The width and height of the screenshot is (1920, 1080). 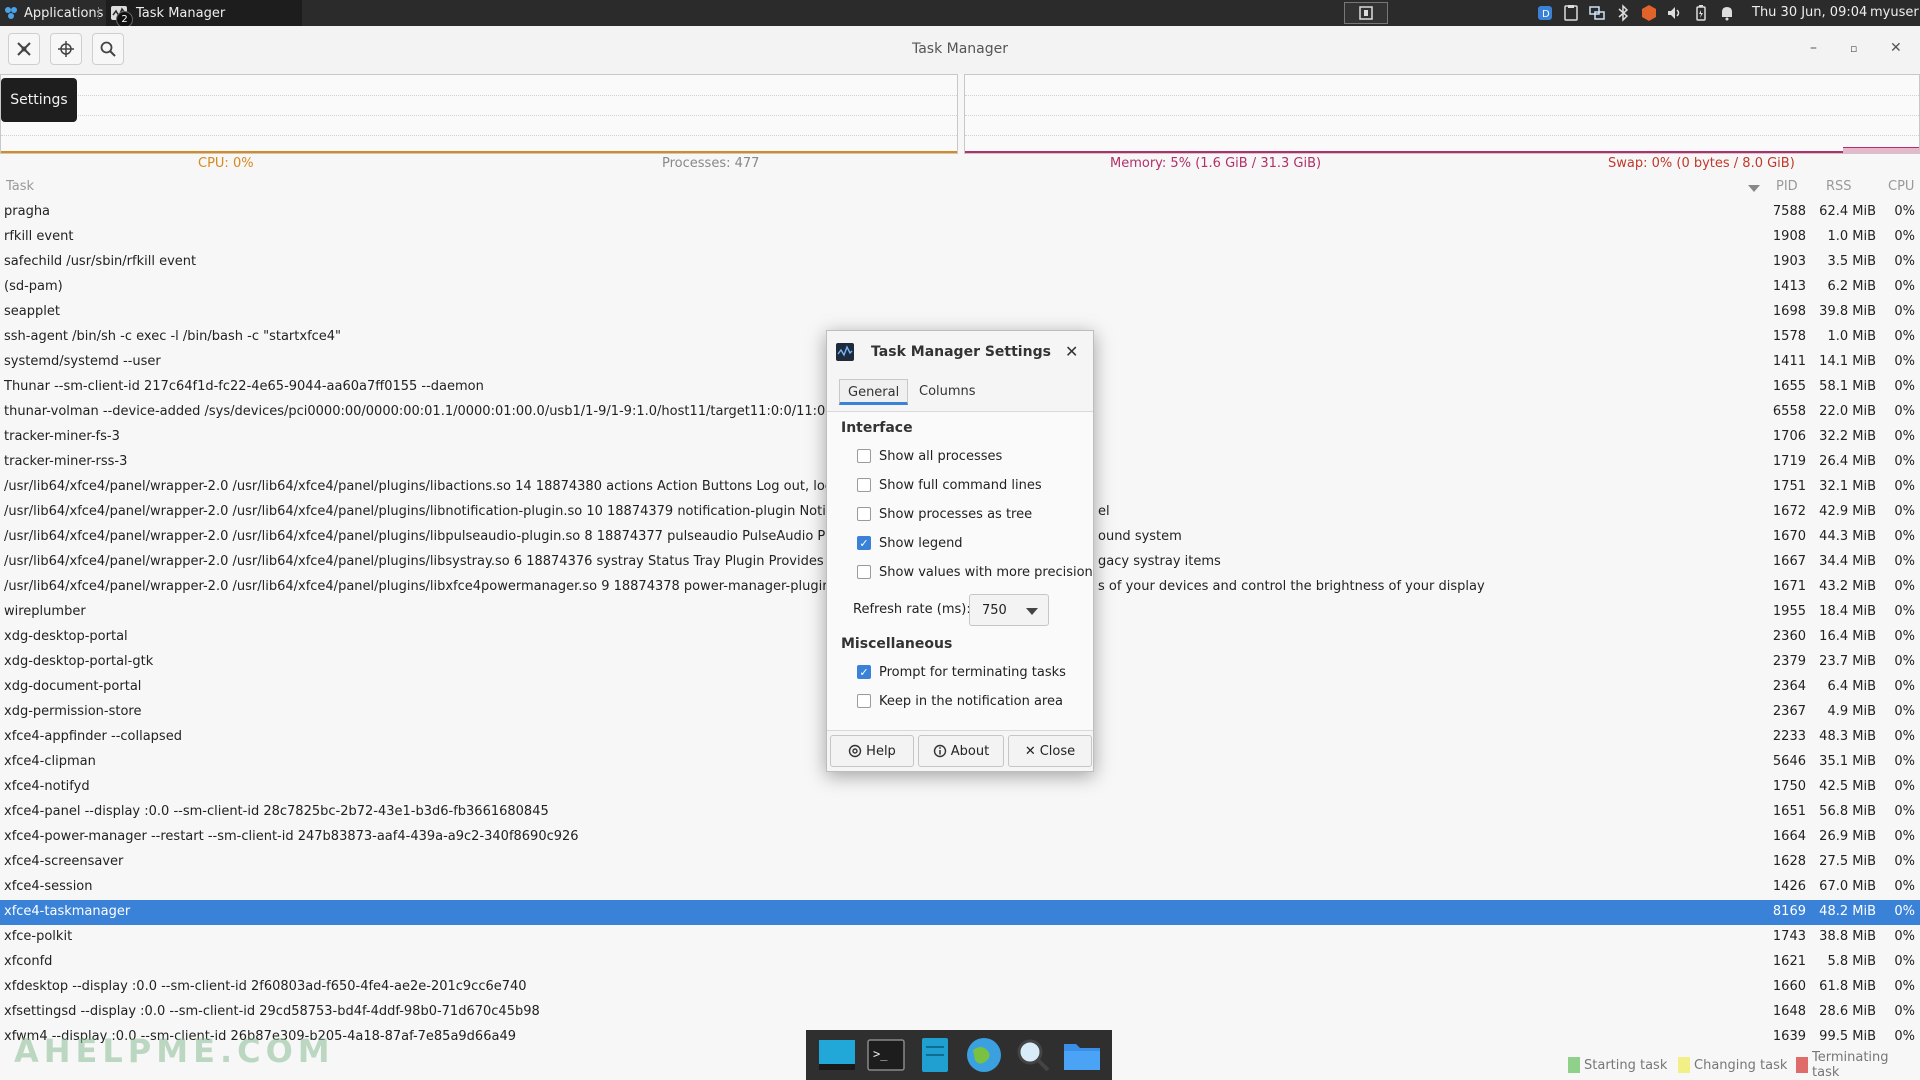 I want to click on taskbar-window-button: Task Manager 2, so click(x=204, y=14).